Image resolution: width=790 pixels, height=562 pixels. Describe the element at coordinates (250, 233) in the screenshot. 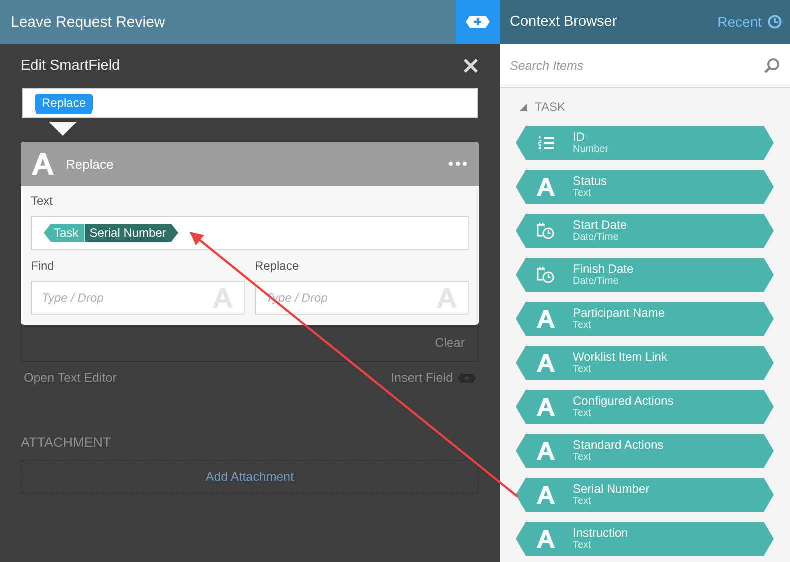

I see `text-input-field: Task Serial Number` at that location.